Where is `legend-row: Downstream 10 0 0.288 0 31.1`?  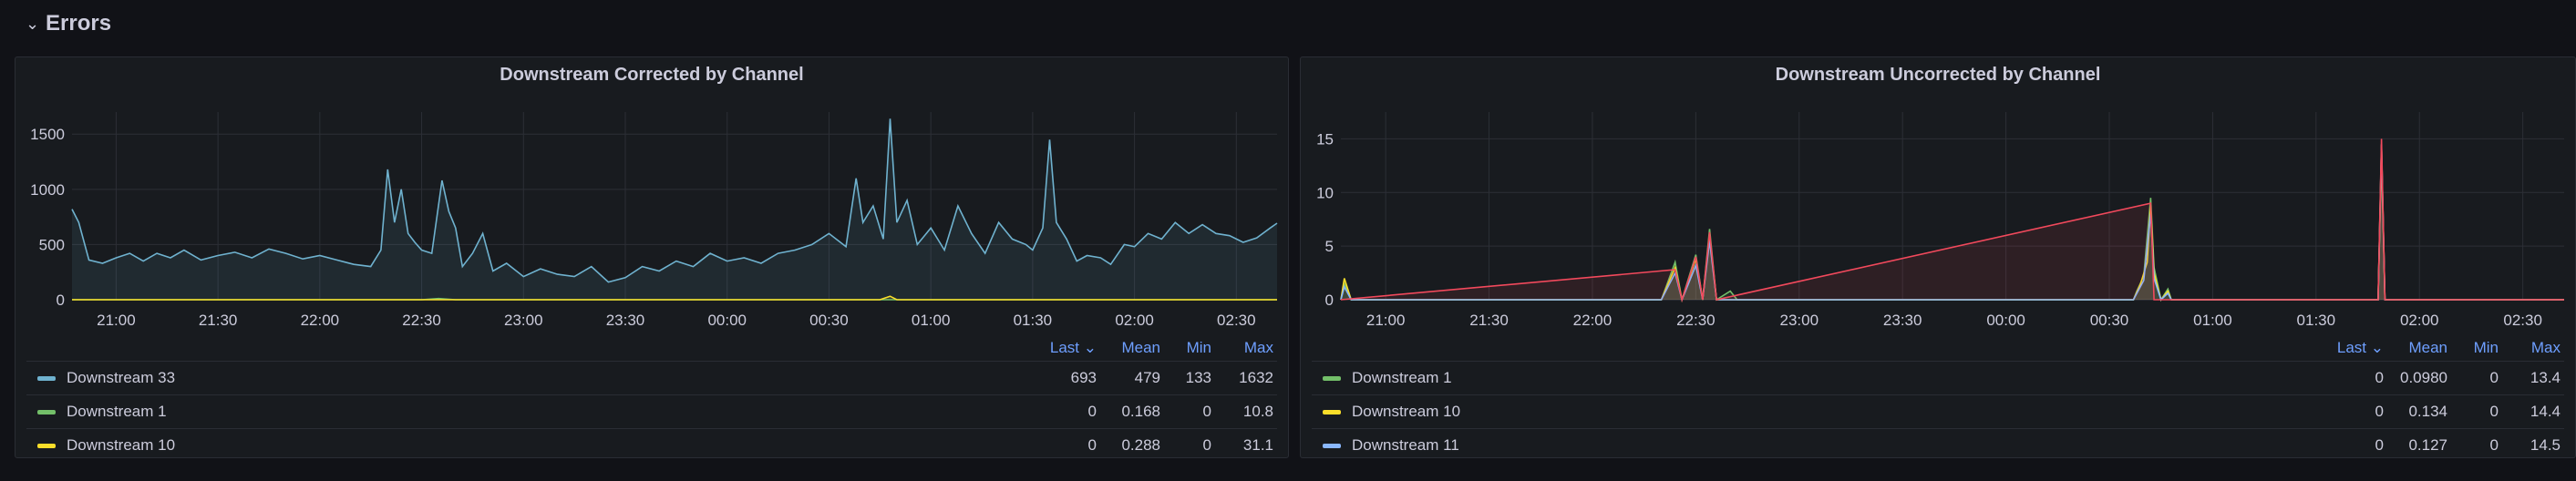
legend-row: Downstream 10 0 0.288 0 31.1 is located at coordinates (651, 443).